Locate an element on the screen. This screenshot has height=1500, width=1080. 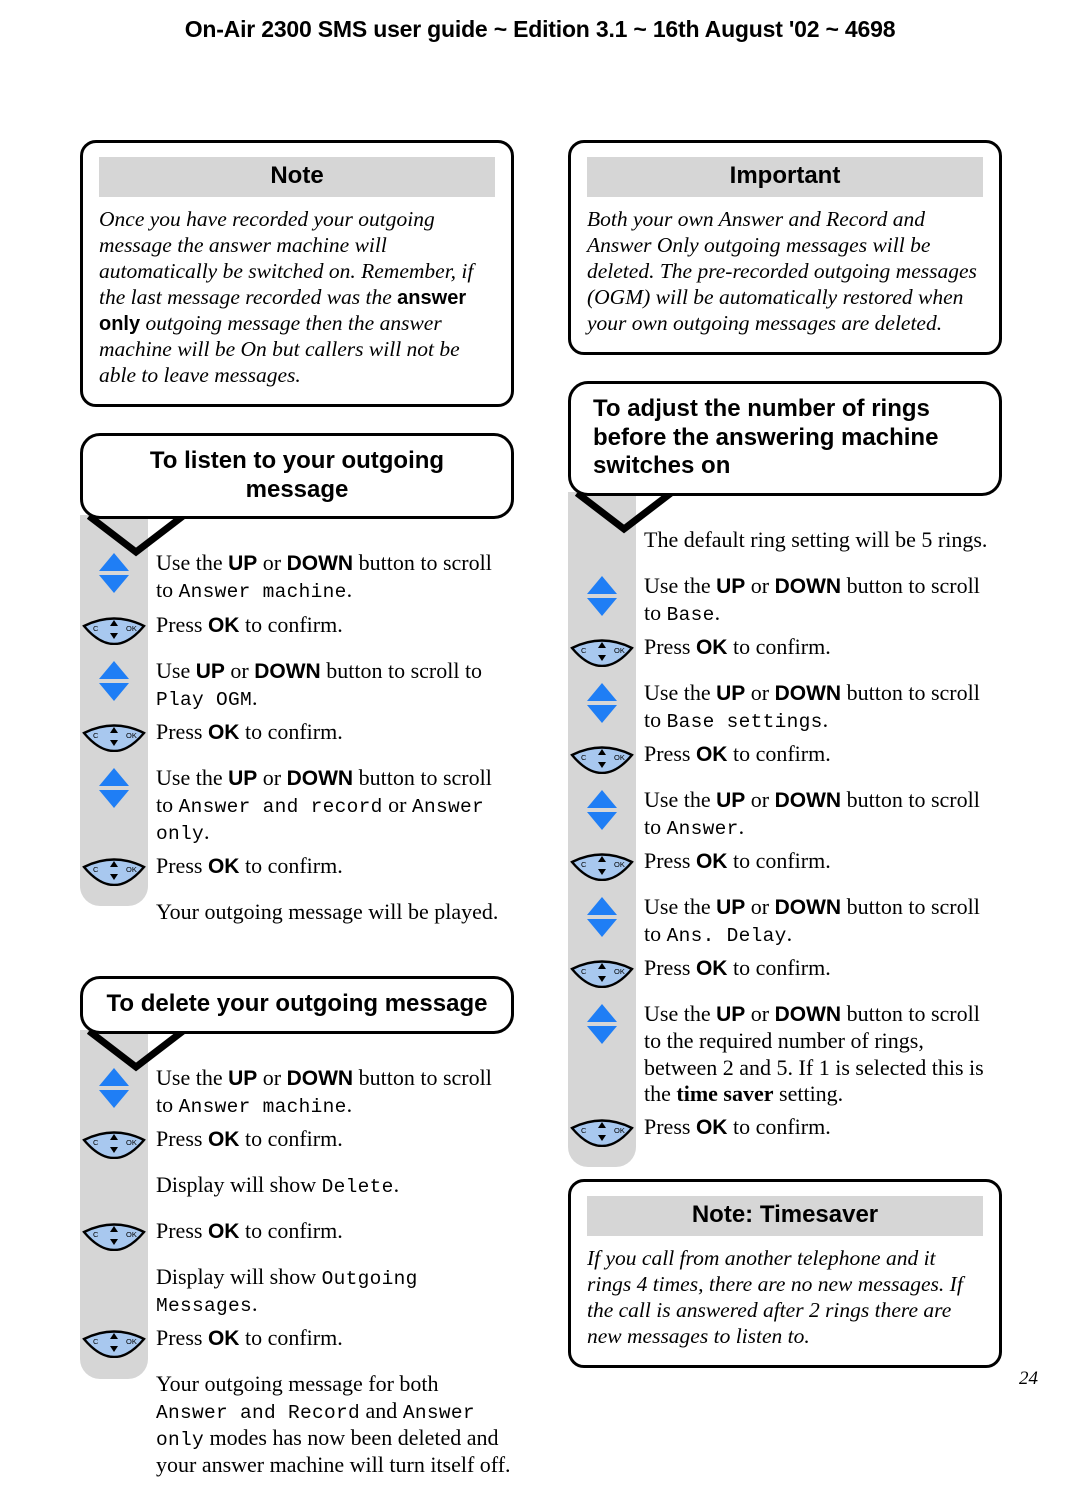
lcd-text: Answer and record is located at coordinates (280, 806).